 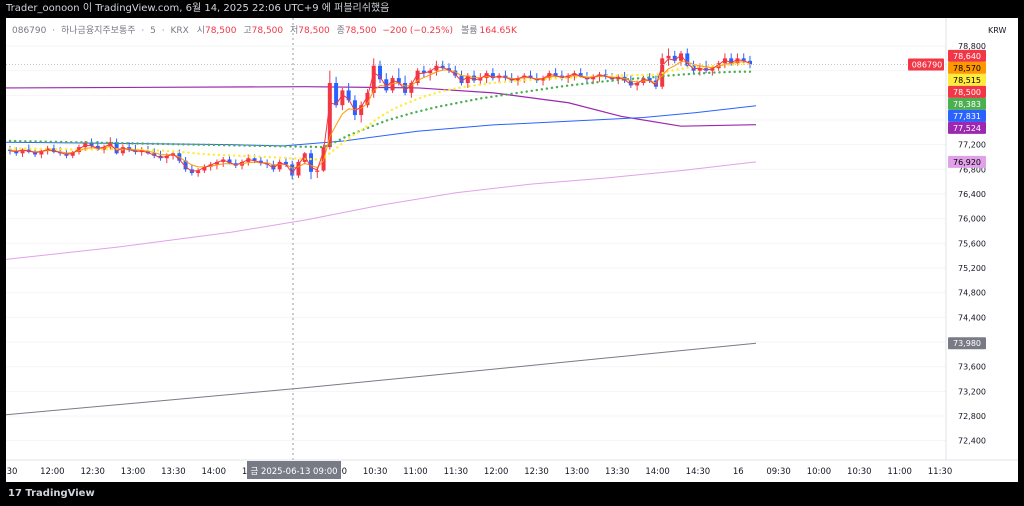 I want to click on price-tick-label: 73,200, so click(x=972, y=391).